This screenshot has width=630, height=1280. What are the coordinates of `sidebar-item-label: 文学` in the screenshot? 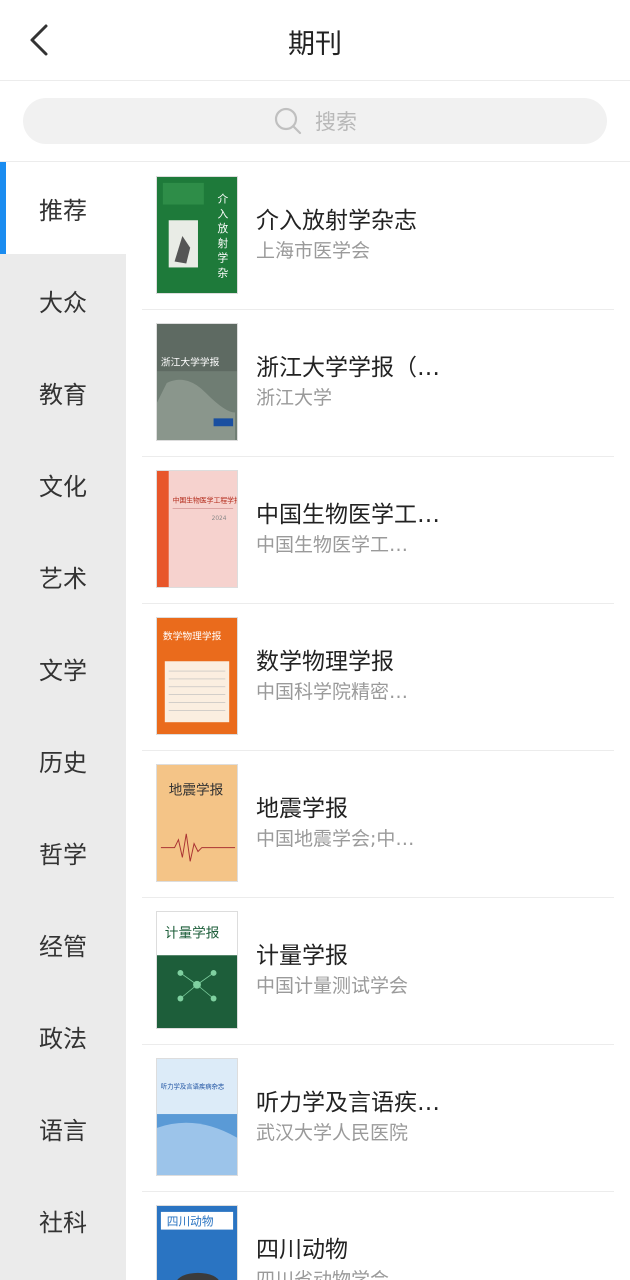 It's located at (63, 670).